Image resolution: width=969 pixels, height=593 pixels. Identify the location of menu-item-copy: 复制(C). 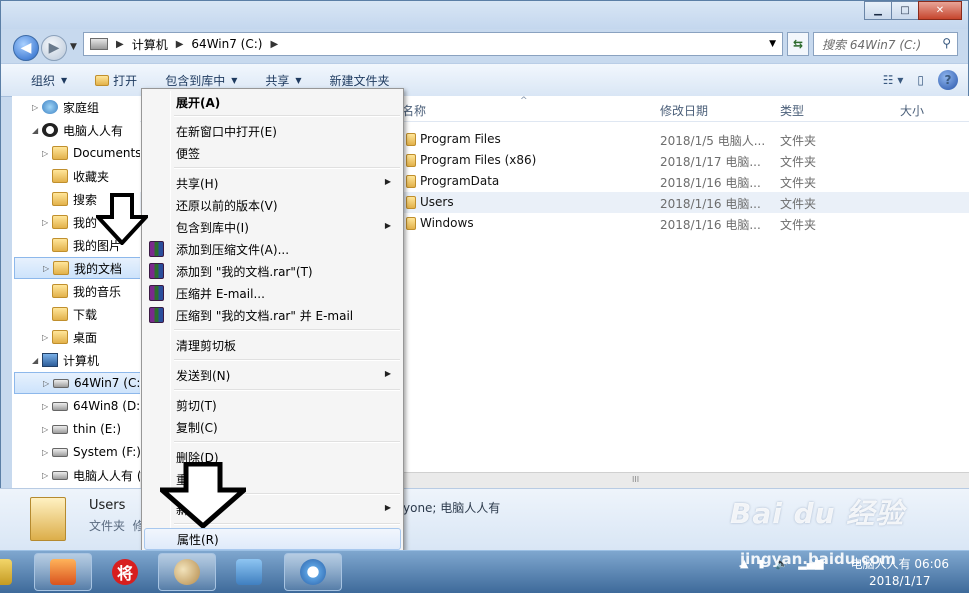
(272, 427).